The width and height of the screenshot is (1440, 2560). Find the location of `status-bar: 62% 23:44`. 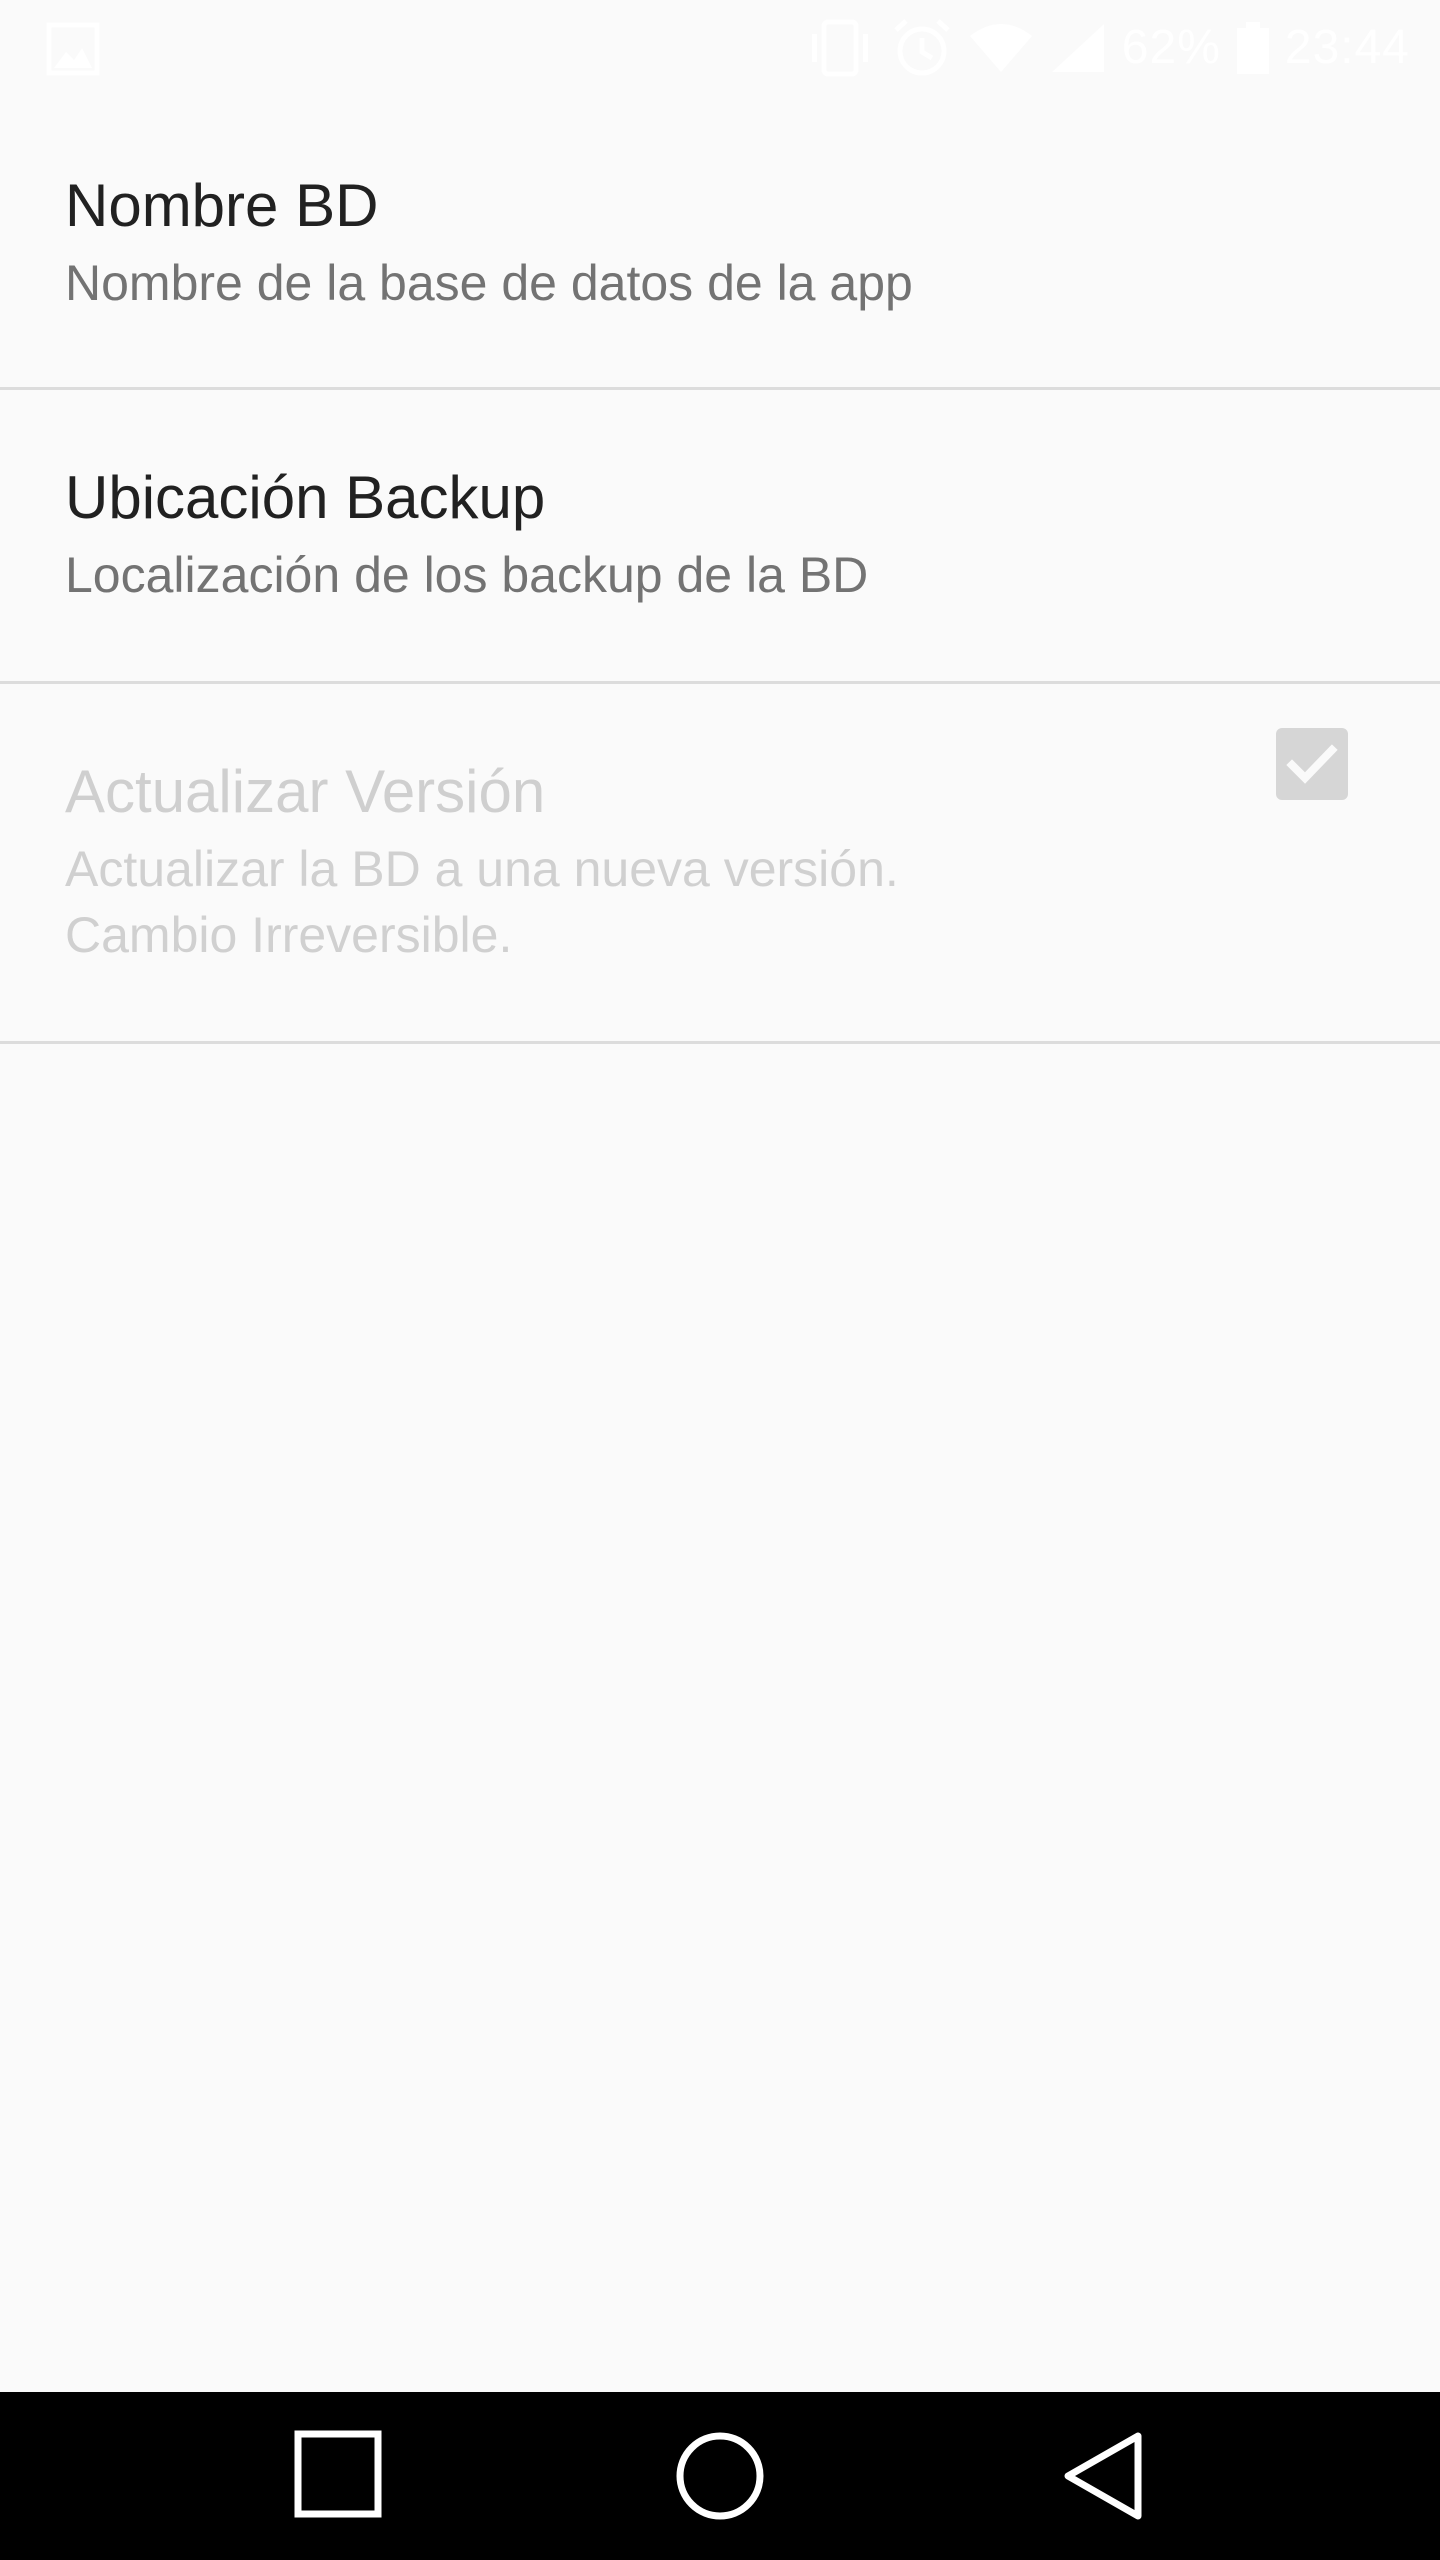

status-bar: 62% 23:44 is located at coordinates (720, 48).